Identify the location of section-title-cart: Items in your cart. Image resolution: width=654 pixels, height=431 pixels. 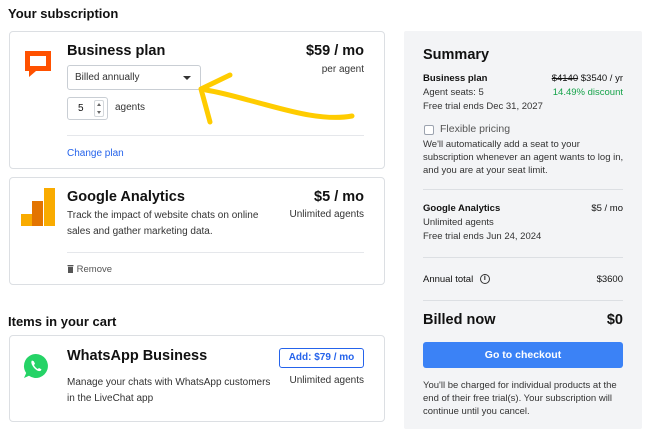
(62, 321).